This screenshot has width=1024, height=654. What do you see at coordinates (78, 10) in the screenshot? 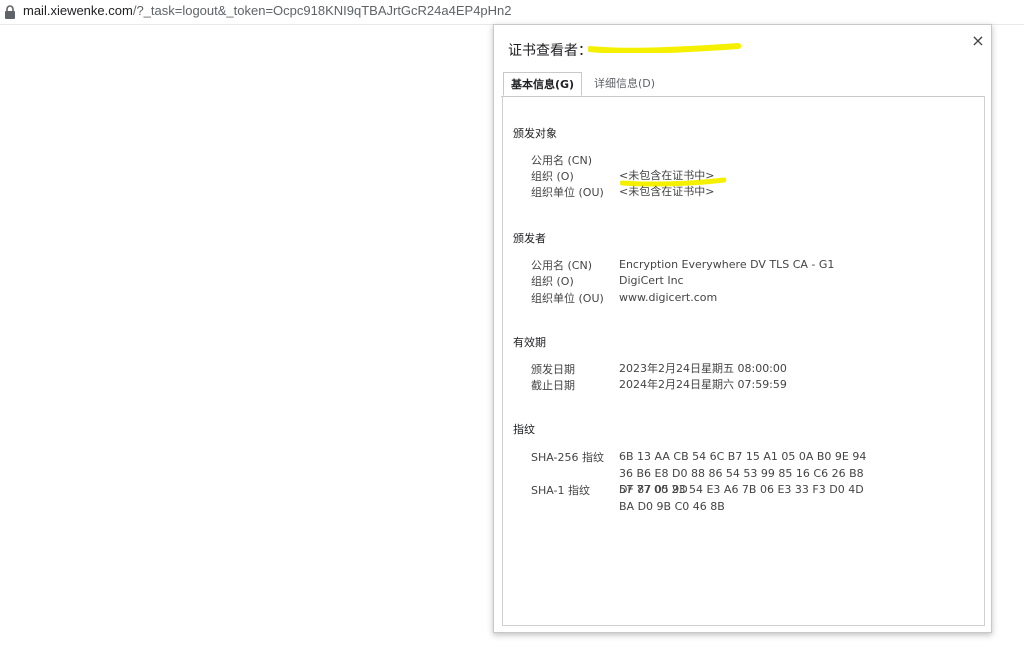
I see `url-host: mail.xiewenke.com` at bounding box center [78, 10].